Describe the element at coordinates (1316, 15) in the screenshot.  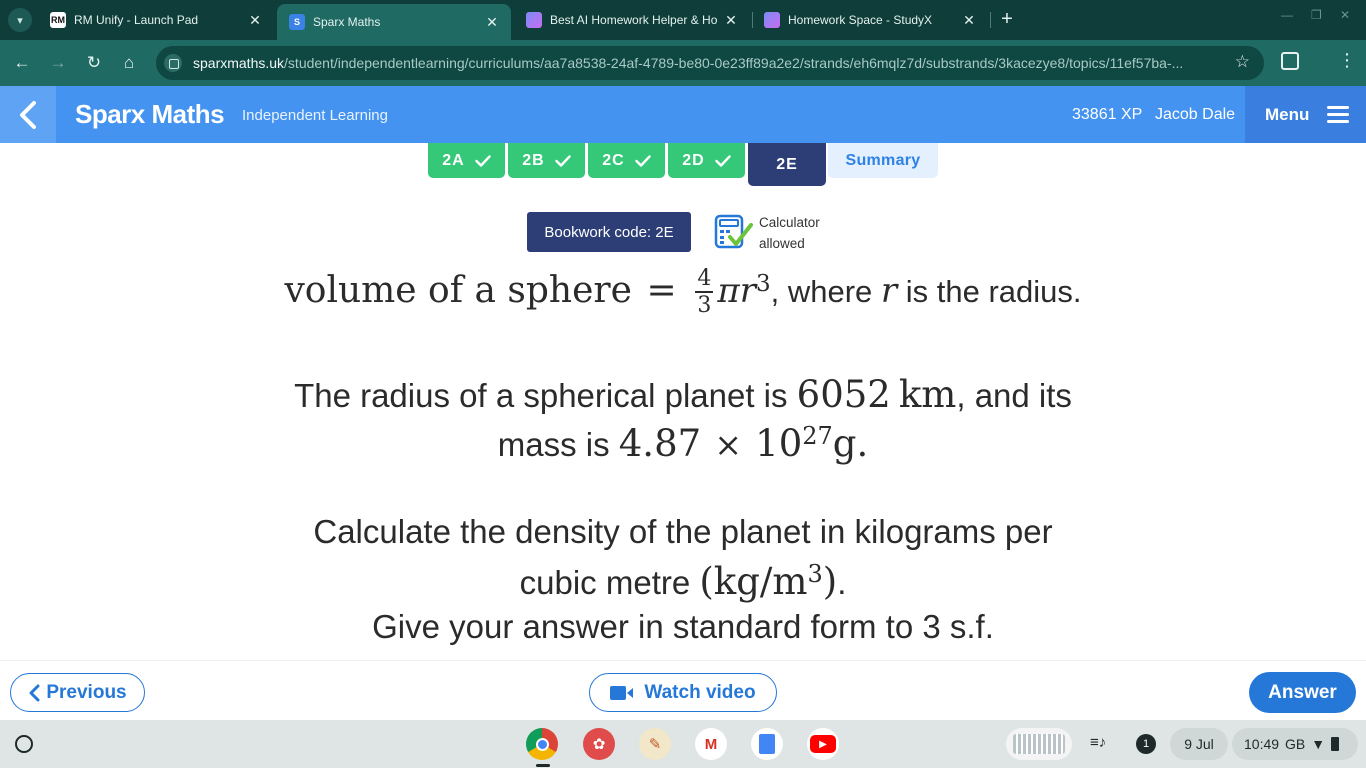
I see `restore-icon: ❐` at that location.